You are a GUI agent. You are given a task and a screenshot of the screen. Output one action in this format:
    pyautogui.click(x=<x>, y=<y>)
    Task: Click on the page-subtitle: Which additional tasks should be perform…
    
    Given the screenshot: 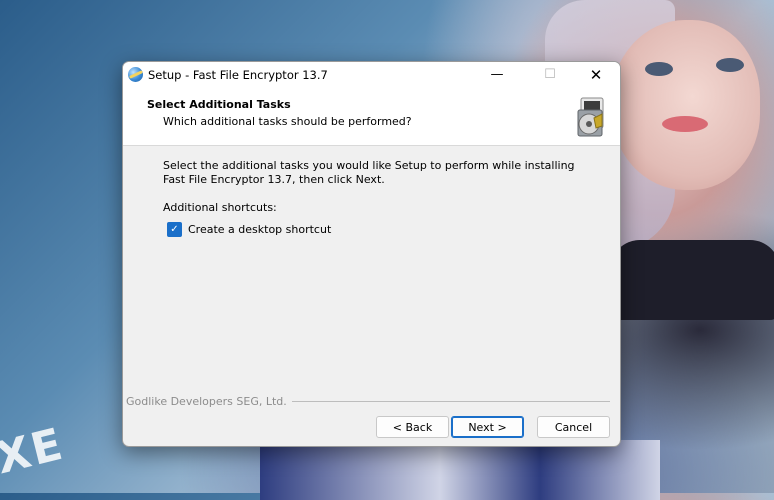 What is the action you would take?
    pyautogui.click(x=287, y=121)
    